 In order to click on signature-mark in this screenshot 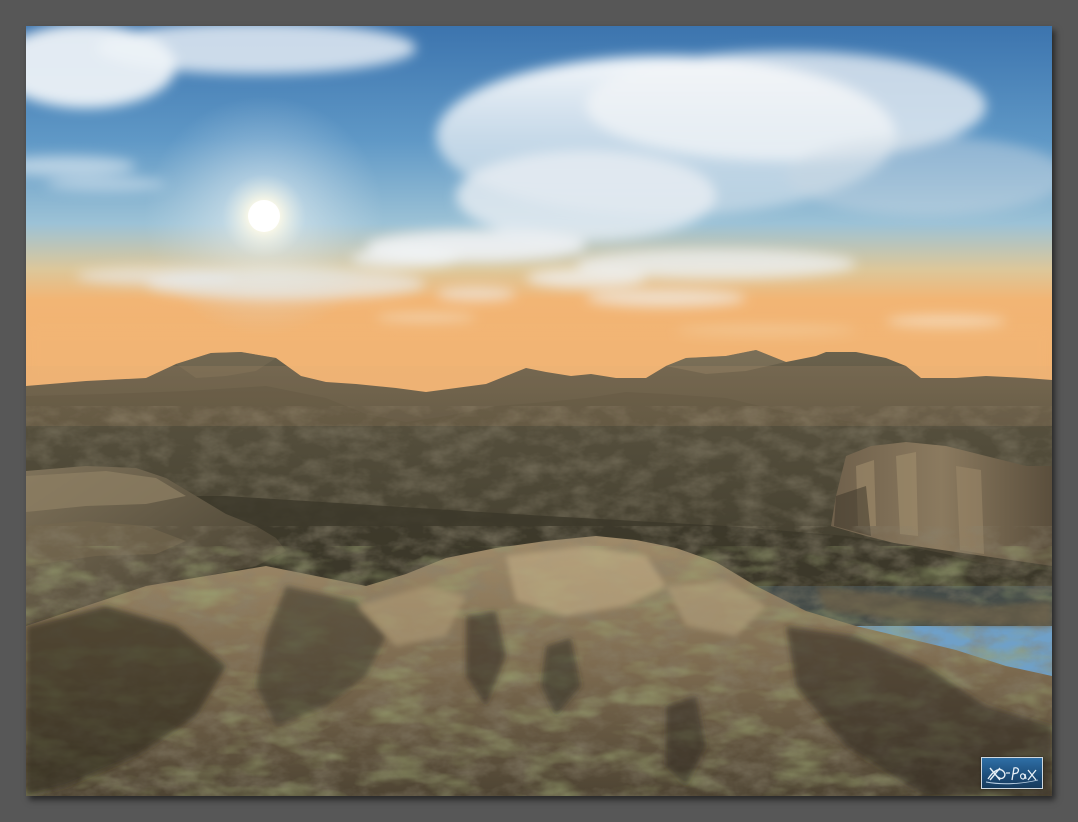, I will do `click(1012, 776)`.